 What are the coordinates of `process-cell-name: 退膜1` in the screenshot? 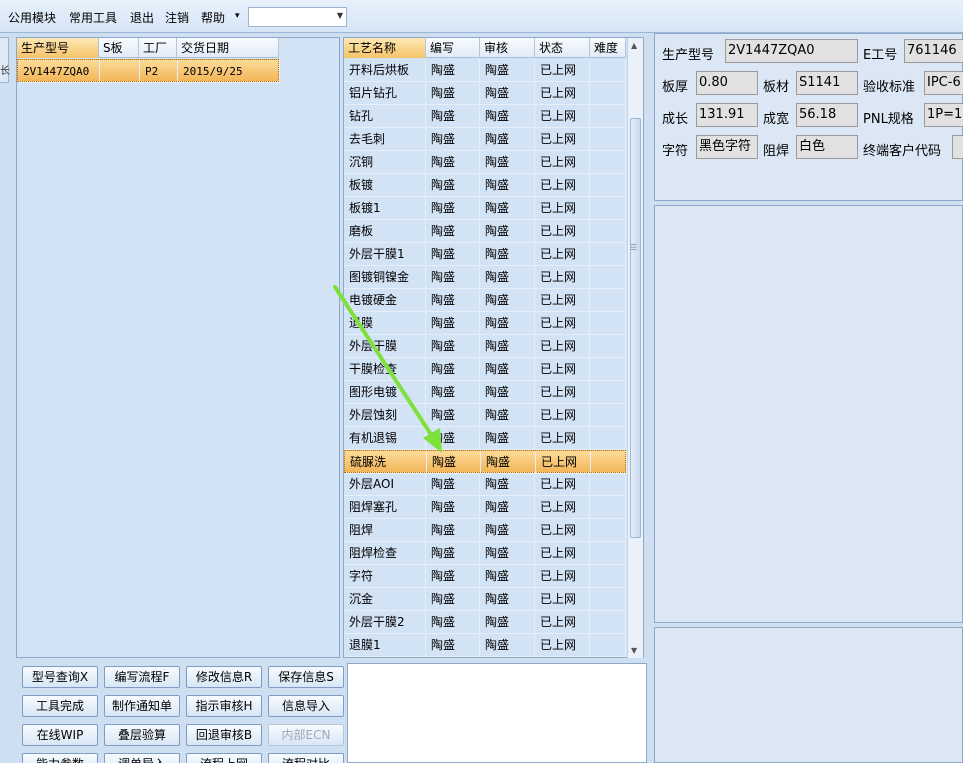 It's located at (385, 645).